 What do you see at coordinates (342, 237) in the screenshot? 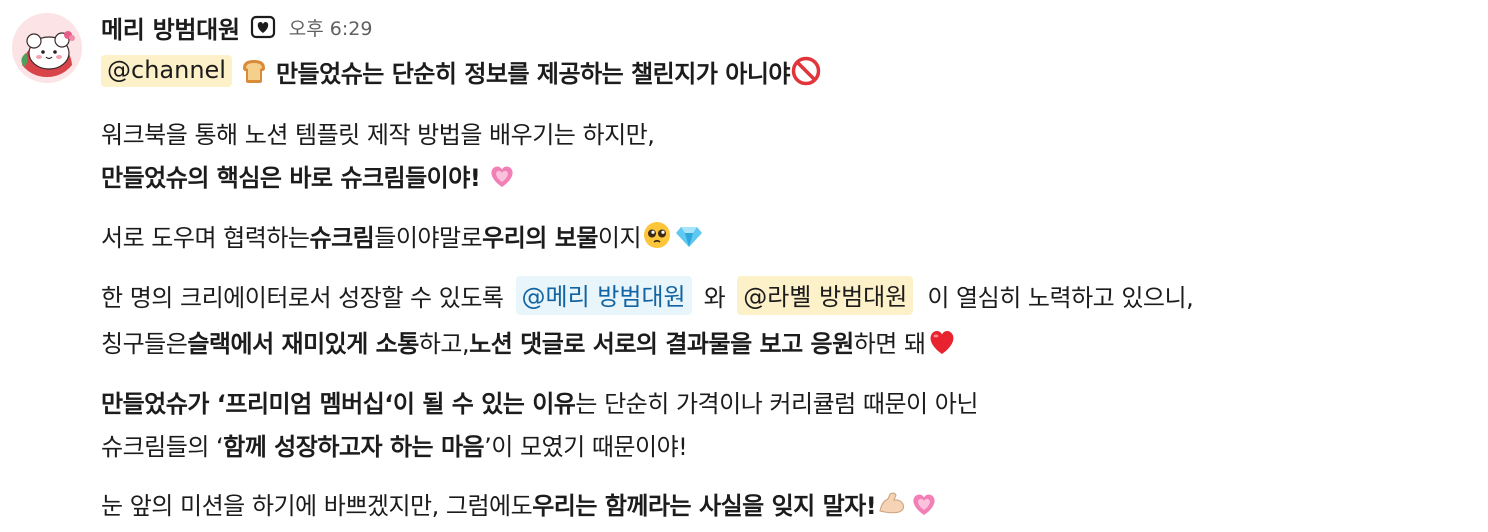
I see `paragraph-bold-text: 슈크림` at bounding box center [342, 237].